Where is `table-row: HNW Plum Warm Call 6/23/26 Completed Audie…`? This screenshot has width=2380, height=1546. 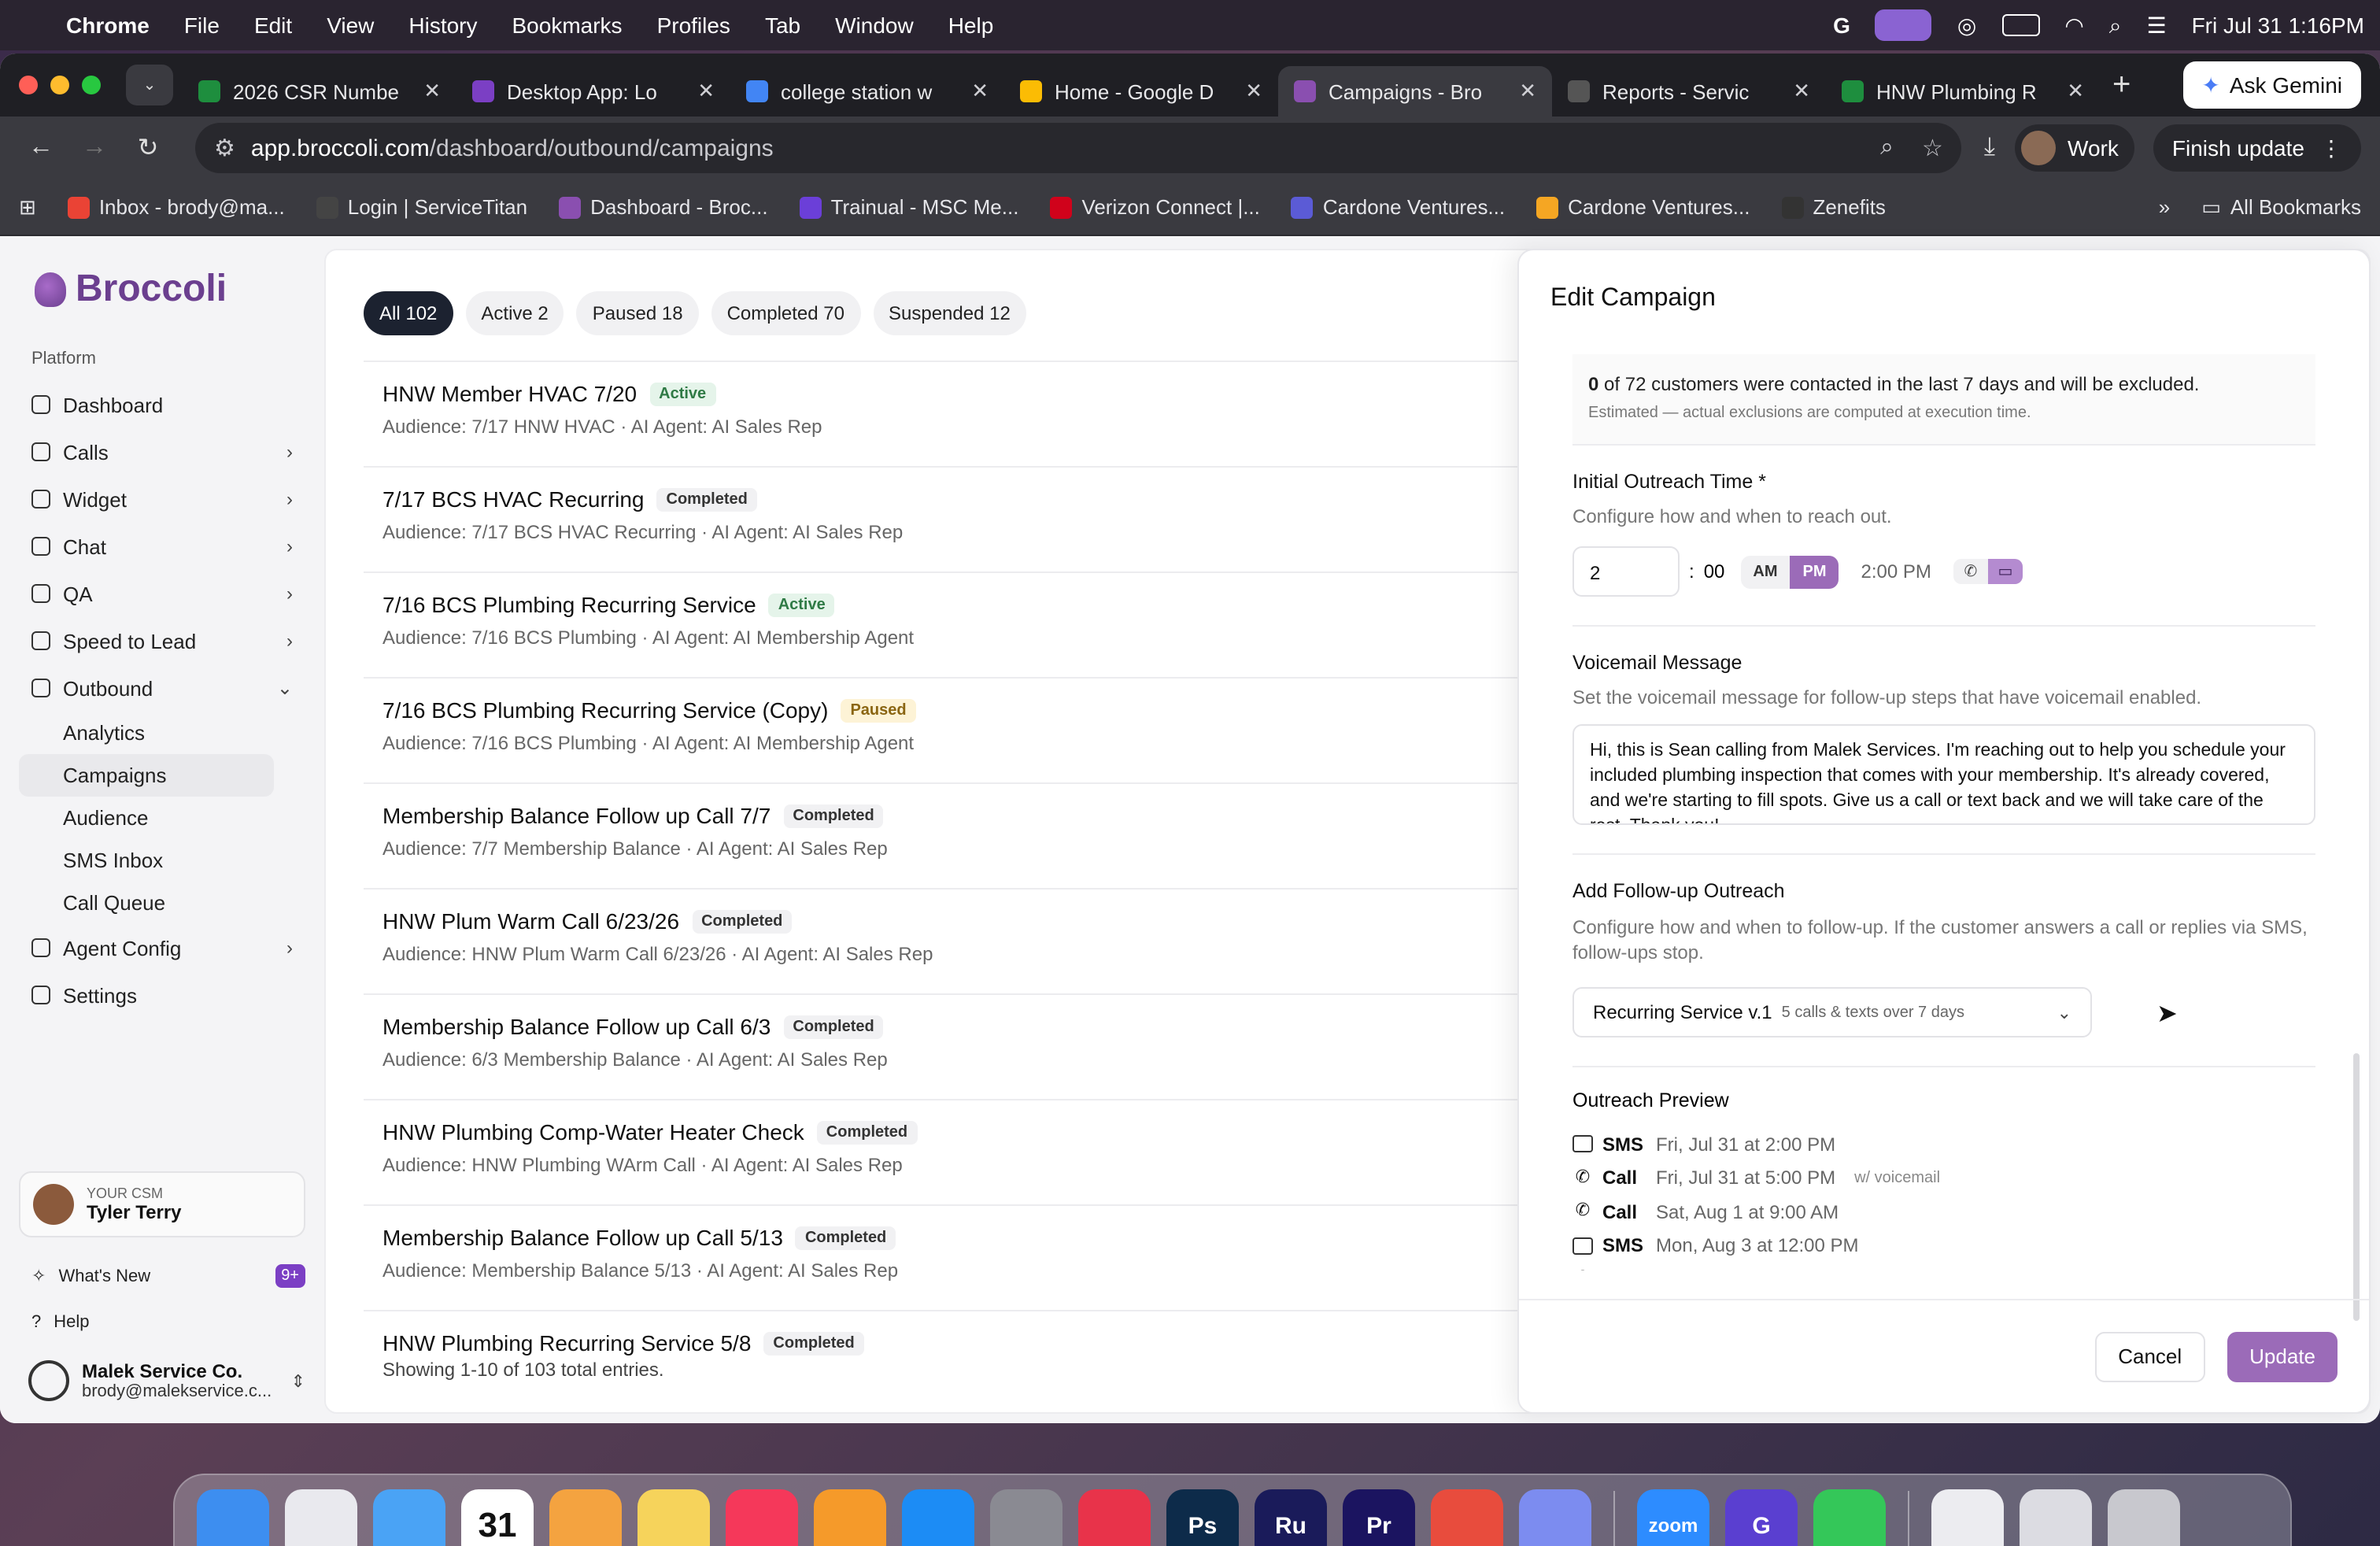
table-row: HNW Plum Warm Call 6/23/26 Completed Audie… is located at coordinates (946, 940).